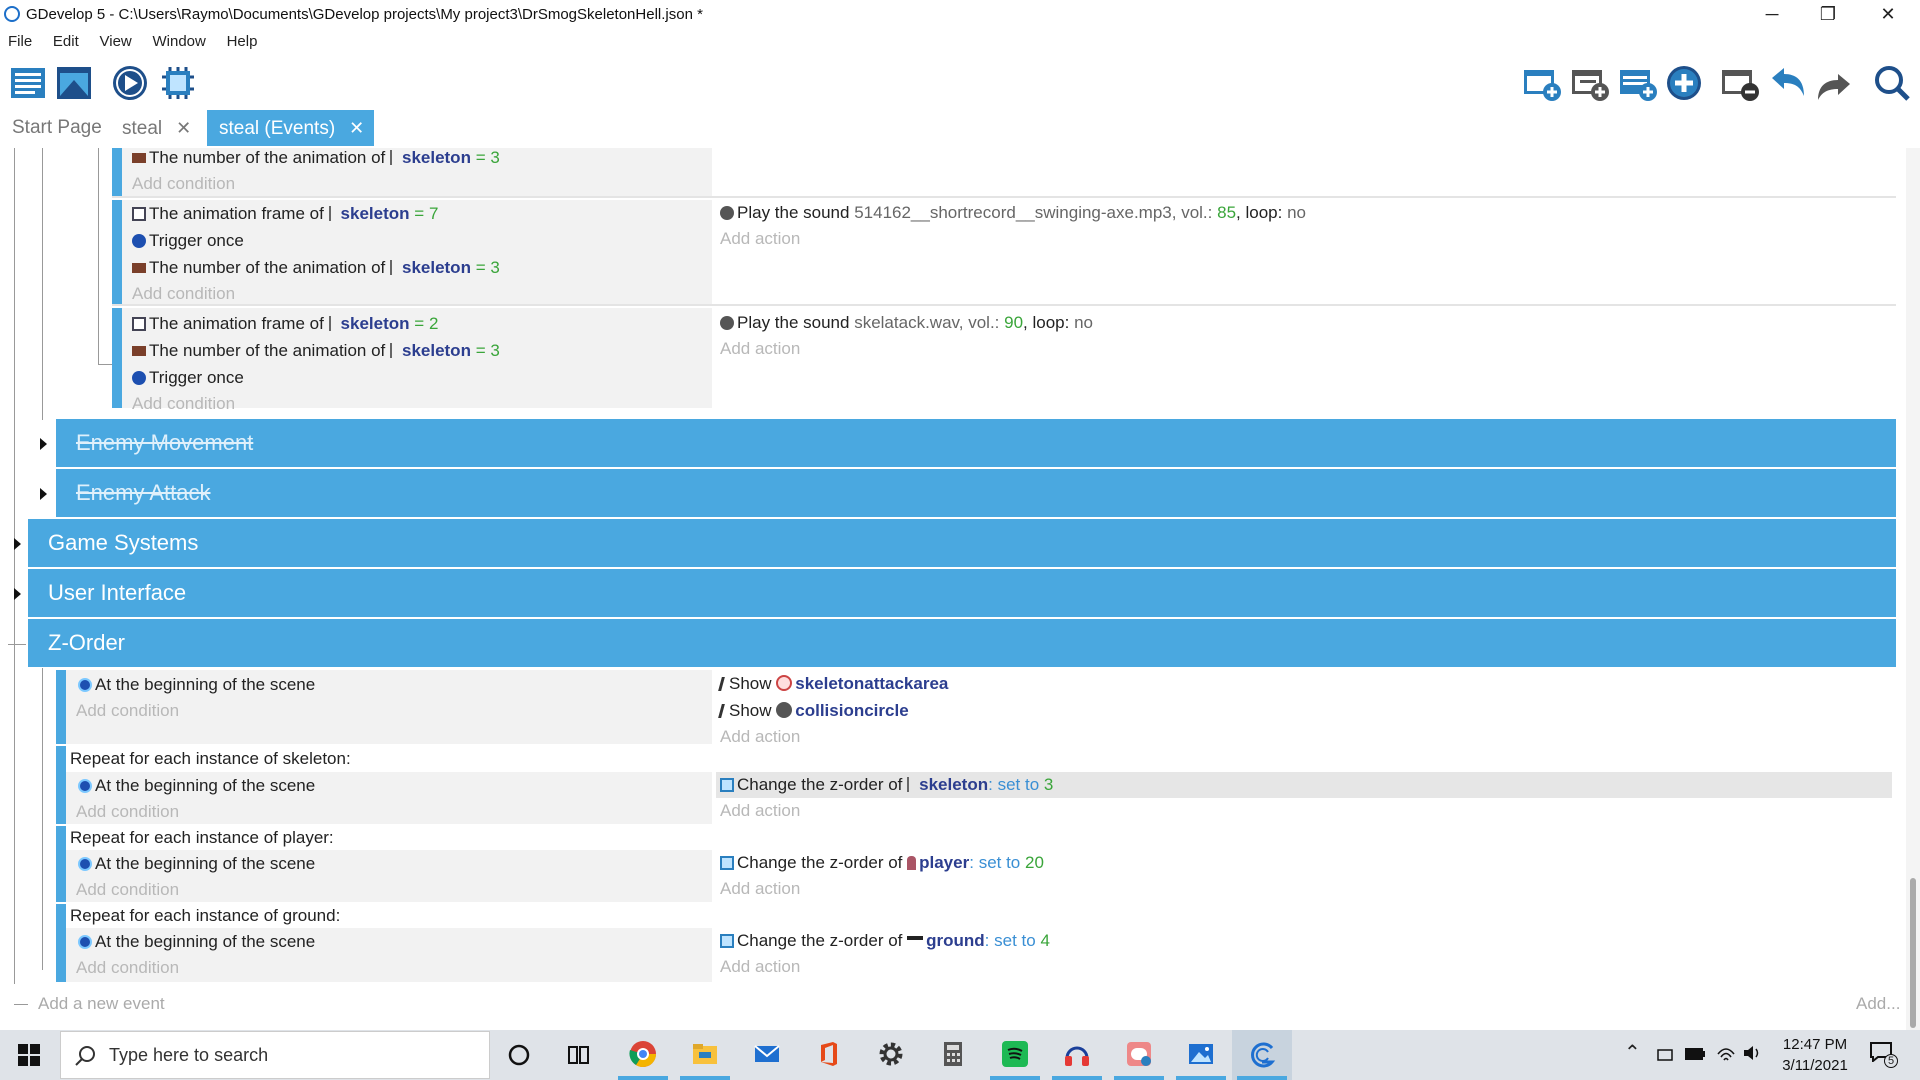  What do you see at coordinates (1788, 83) in the screenshot?
I see `undo-icon` at bounding box center [1788, 83].